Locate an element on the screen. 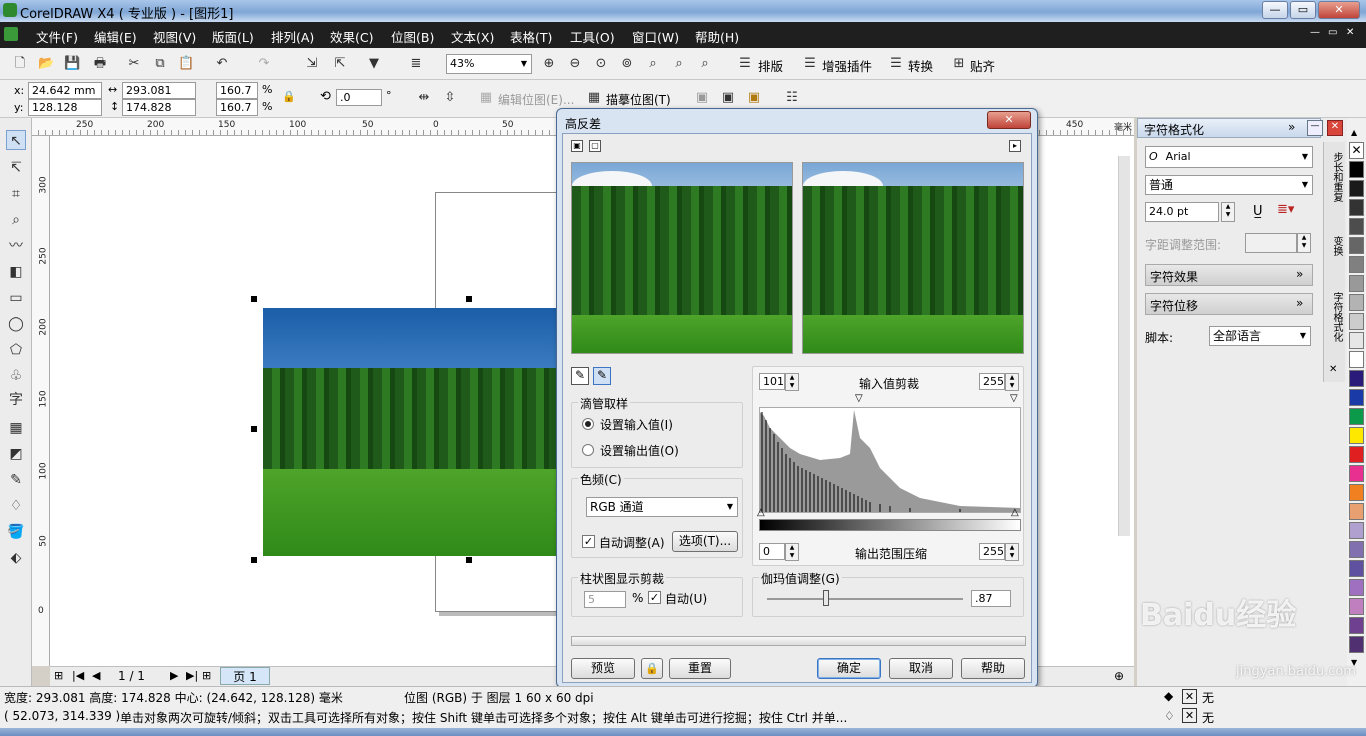  zoom-selected-icon: ⊙ is located at coordinates (601, 64).